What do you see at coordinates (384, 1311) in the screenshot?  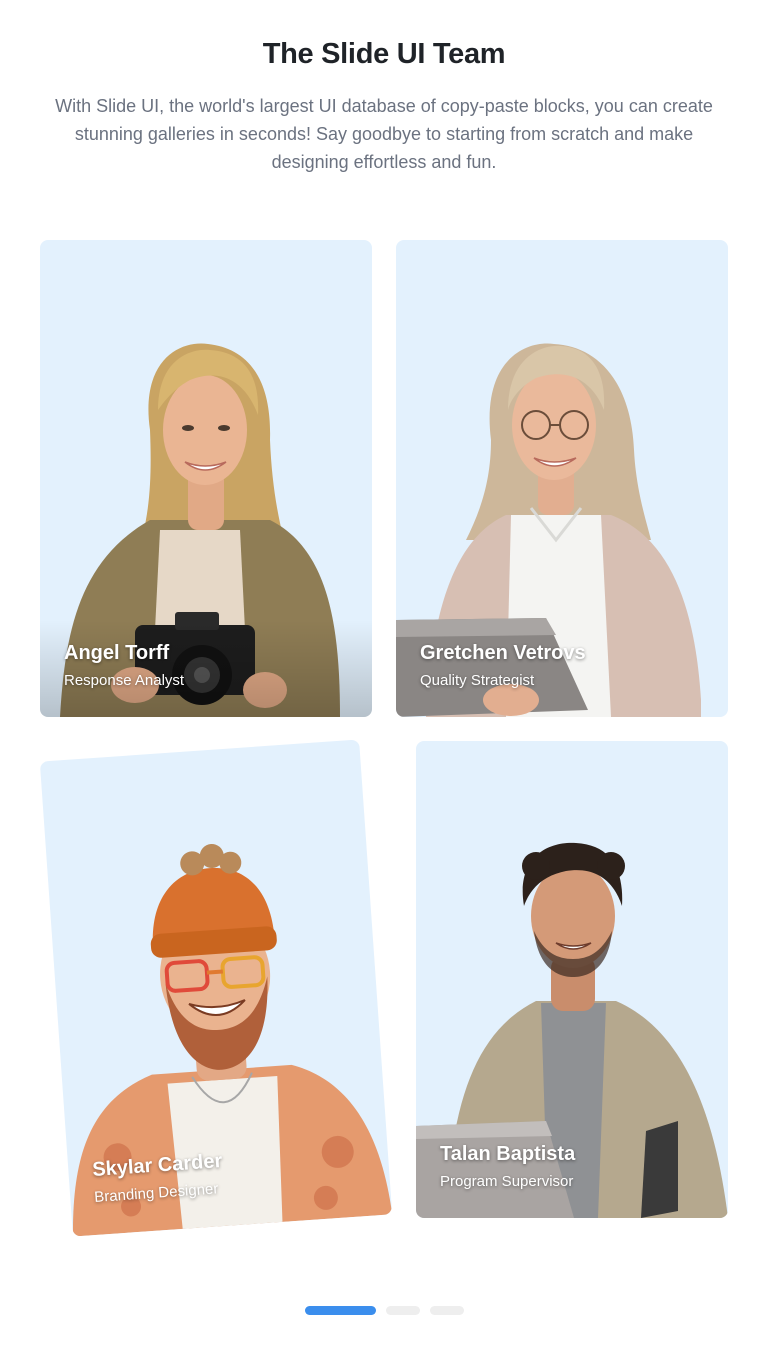 I see `pagination` at bounding box center [384, 1311].